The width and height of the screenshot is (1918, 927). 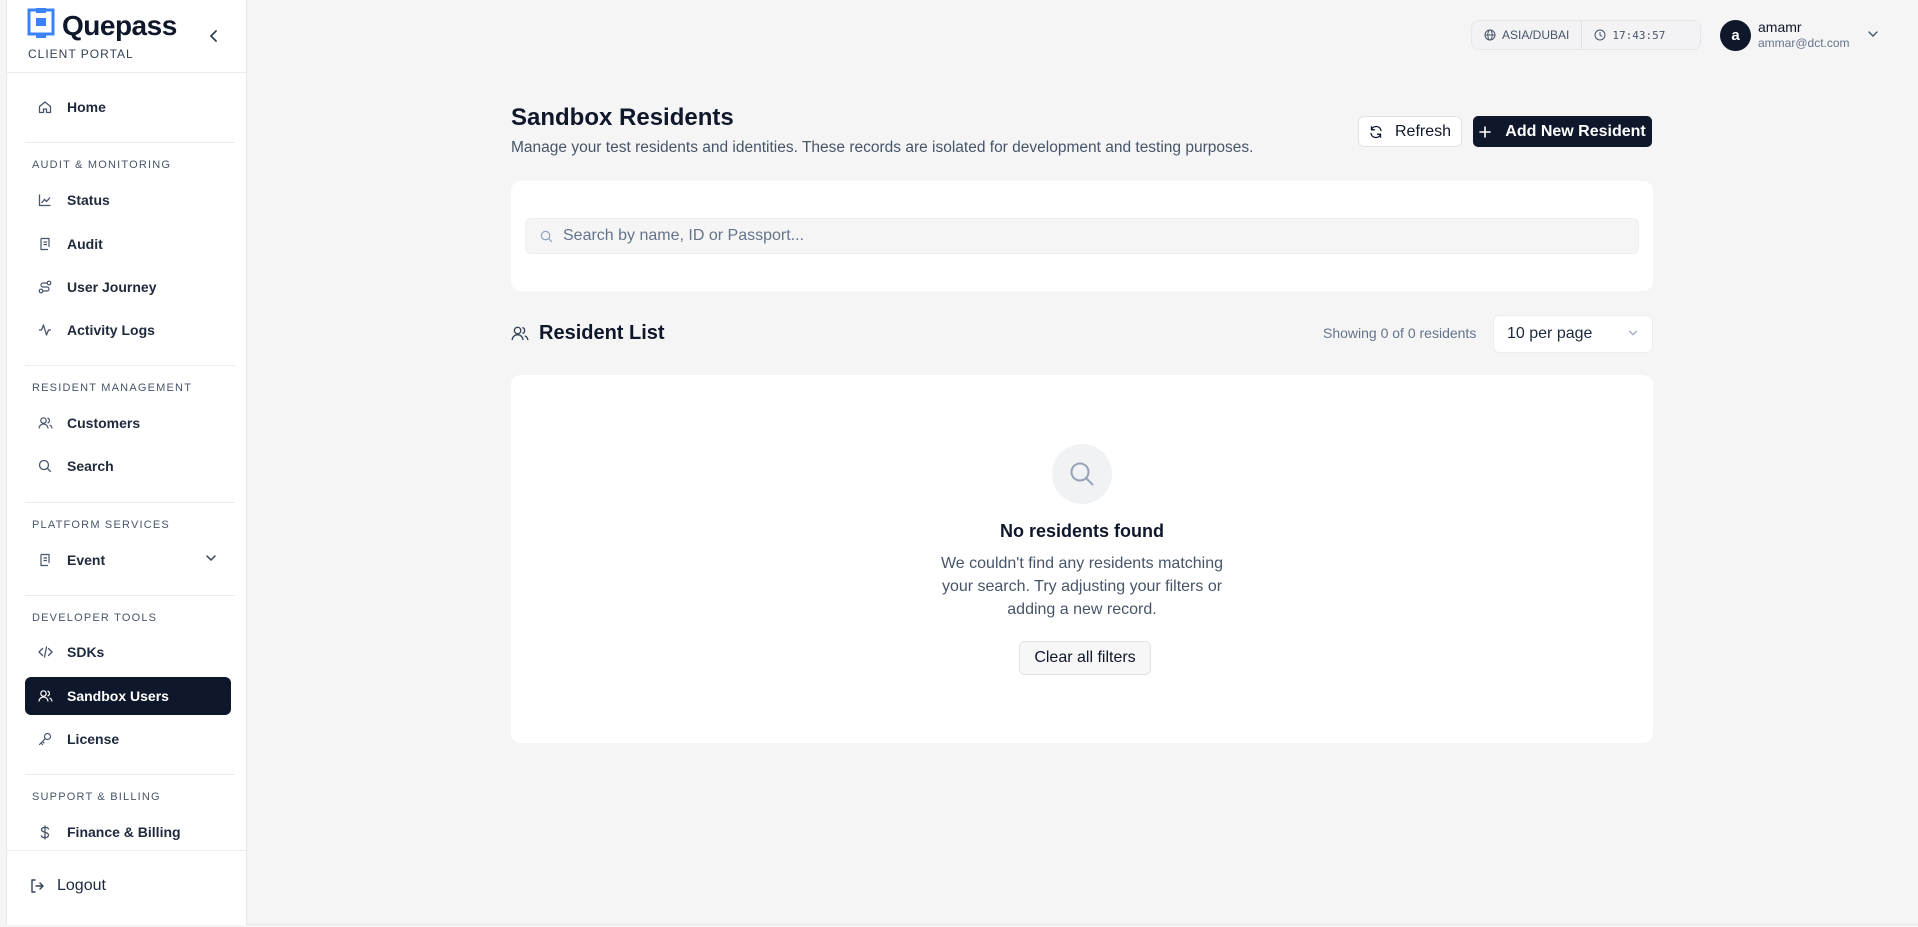 I want to click on user-menu: a amamr ammar@dct.com, so click(x=1815, y=36).